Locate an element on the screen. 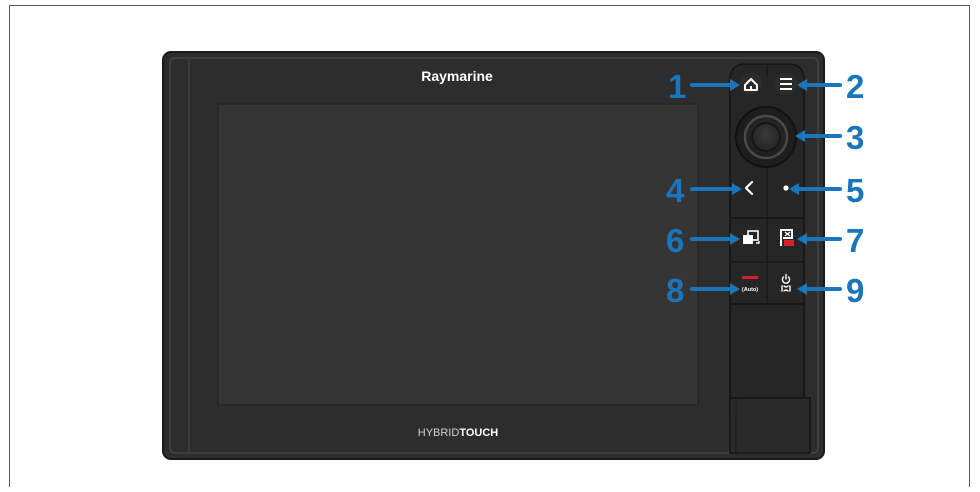 The image size is (980, 492). home-button is located at coordinates (751, 84).